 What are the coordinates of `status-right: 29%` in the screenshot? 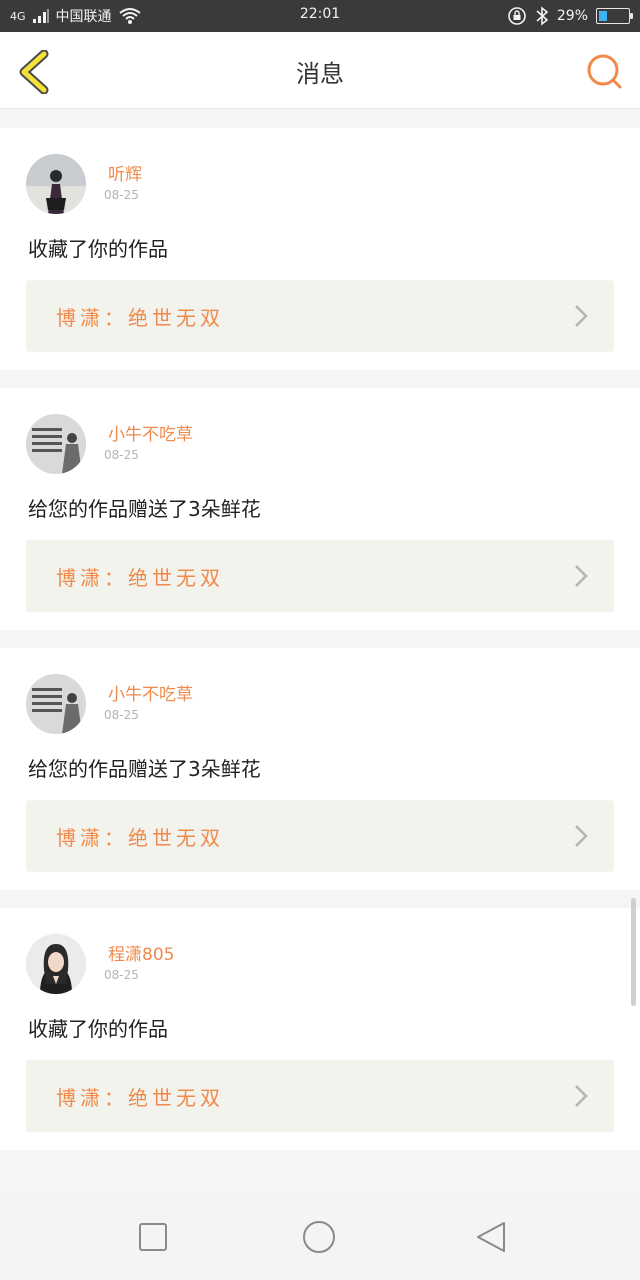 It's located at (570, 16).